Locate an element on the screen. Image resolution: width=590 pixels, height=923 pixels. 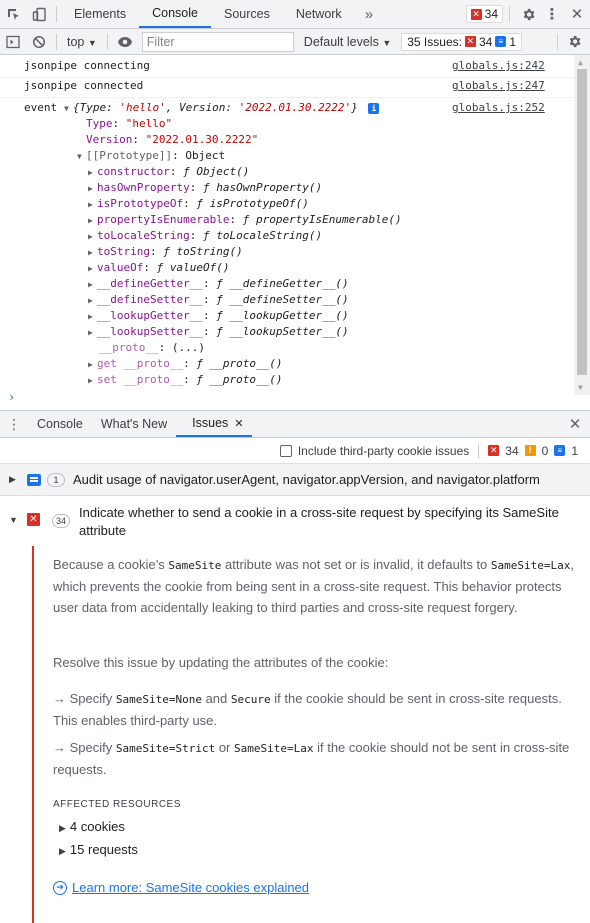
scroll-up-arrow-icon: ▲ is located at coordinates (580, 62).